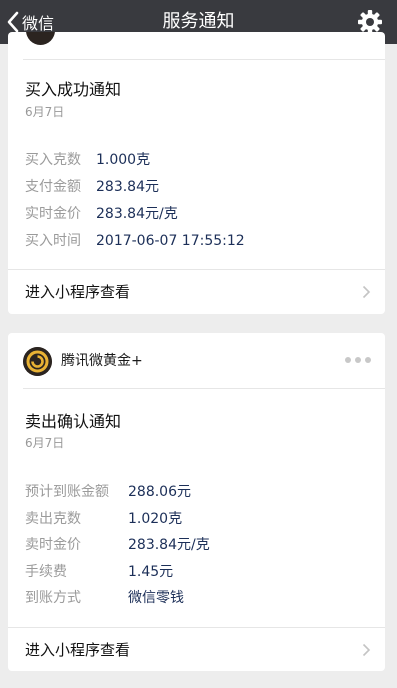 The image size is (397, 688). Describe the element at coordinates (159, 492) in the screenshot. I see `info-value: 288.06元` at that location.